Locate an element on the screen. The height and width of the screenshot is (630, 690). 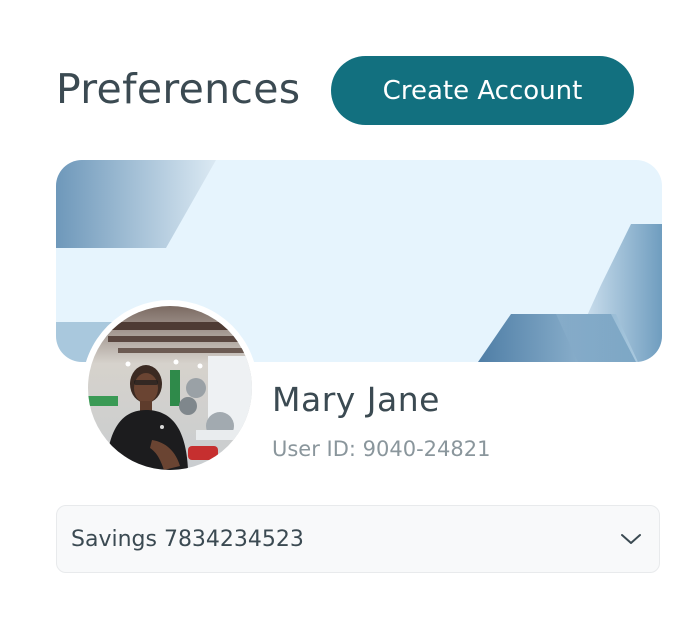
avatar-photo is located at coordinates (170, 388).